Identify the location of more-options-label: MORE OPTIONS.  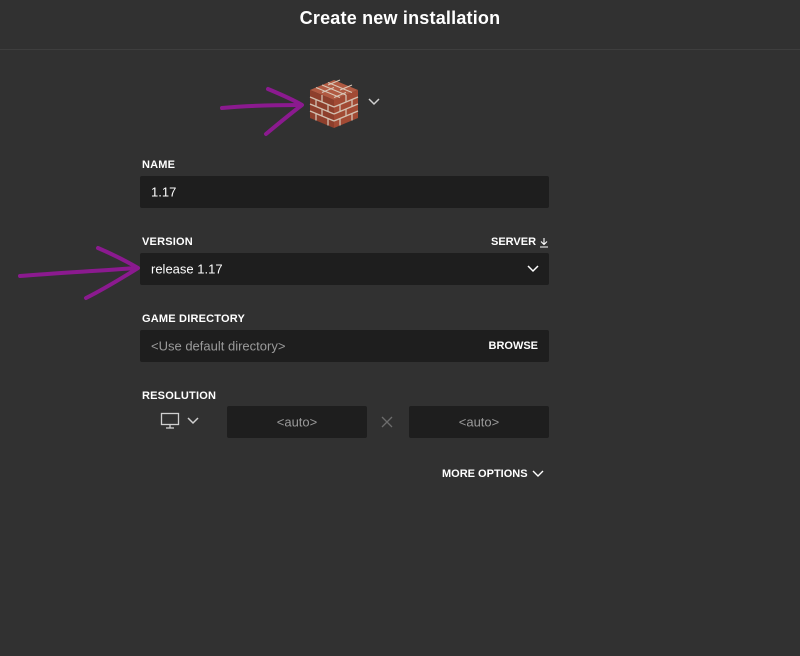
(485, 474).